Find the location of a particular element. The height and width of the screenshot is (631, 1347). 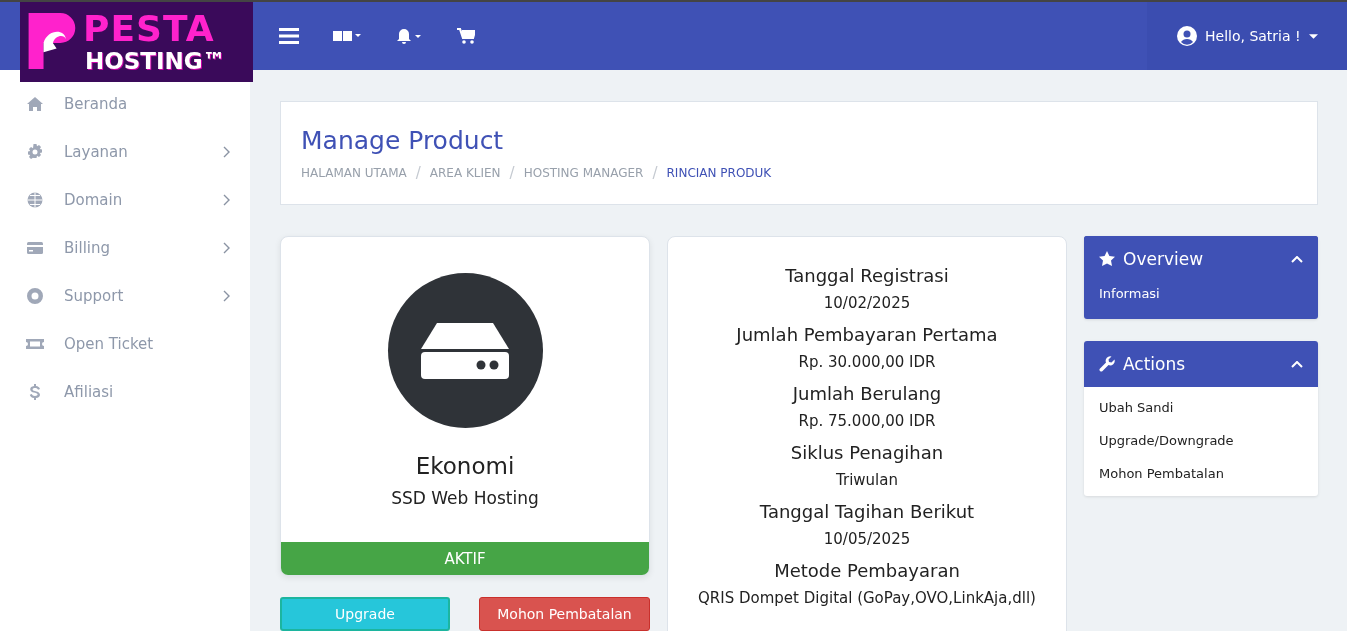

sidebar-item: Beranda is located at coordinates (125, 104).